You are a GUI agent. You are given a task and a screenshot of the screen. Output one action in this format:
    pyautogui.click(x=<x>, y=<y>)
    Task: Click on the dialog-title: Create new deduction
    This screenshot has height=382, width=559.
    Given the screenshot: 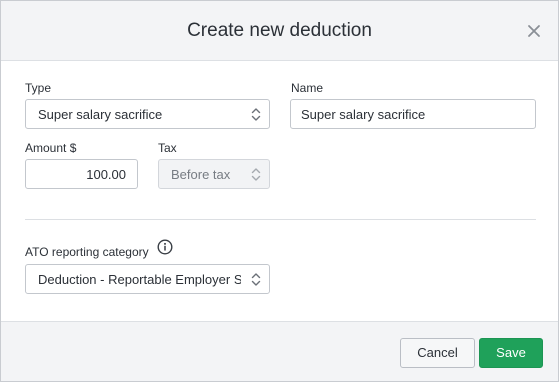 What is the action you would take?
    pyautogui.click(x=279, y=30)
    